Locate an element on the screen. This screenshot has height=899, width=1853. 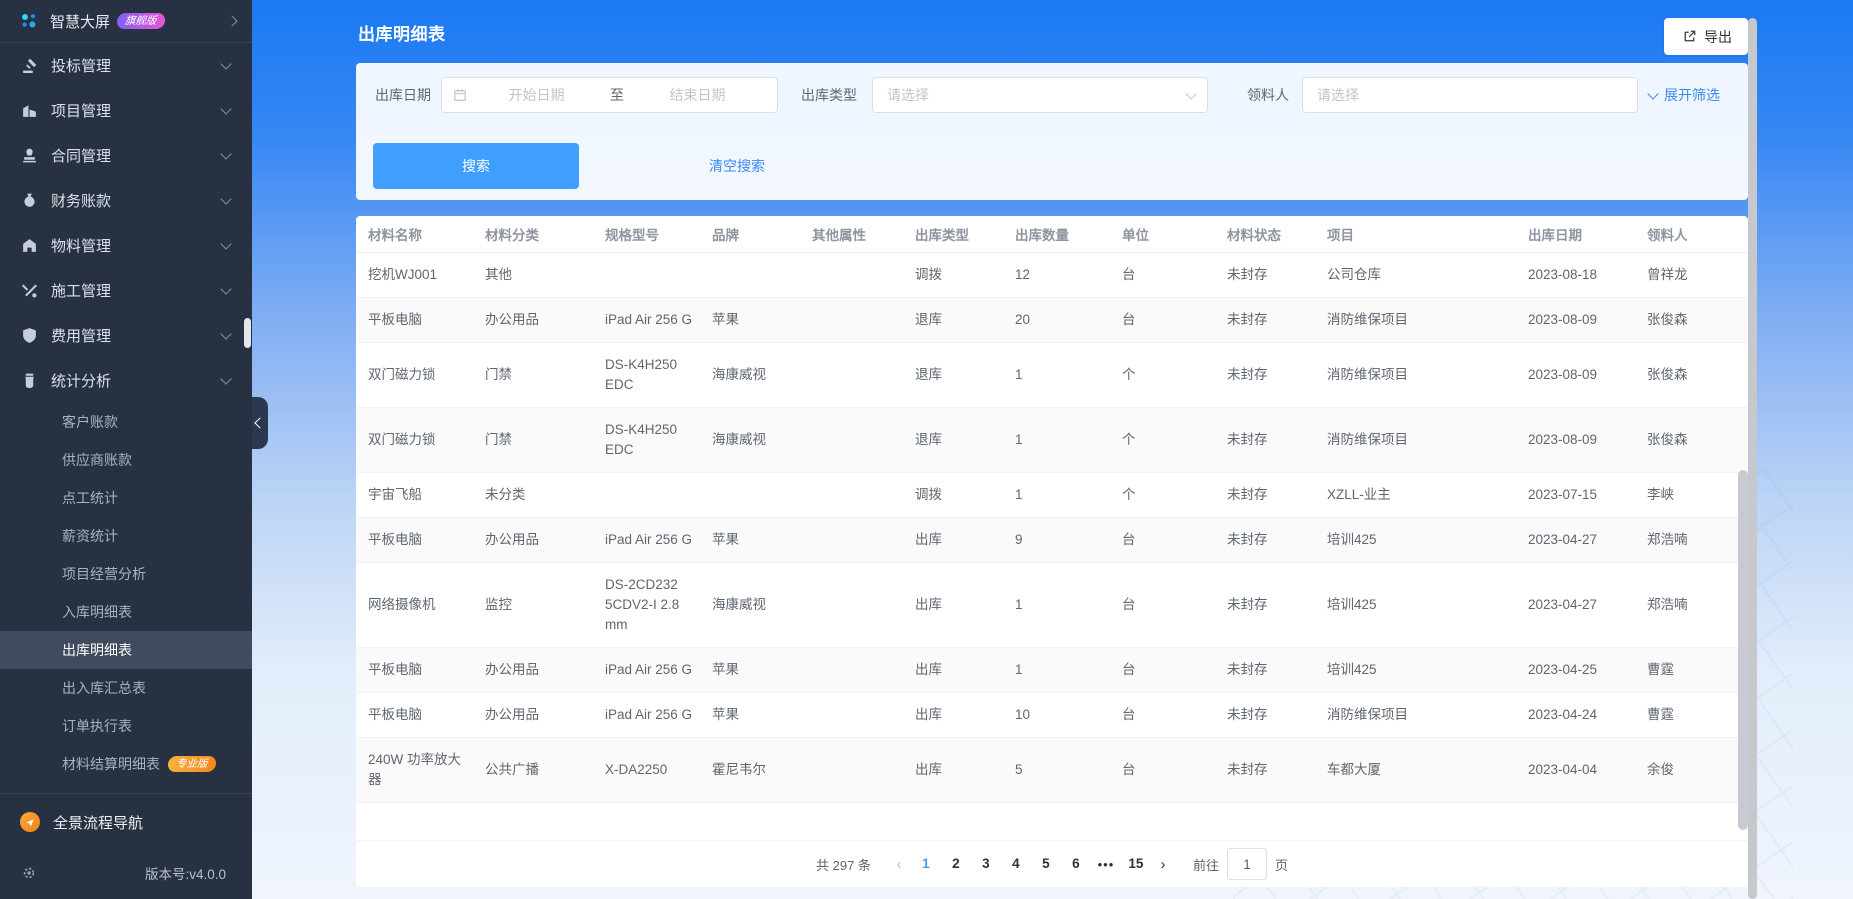
sidebar-scrollbar is located at coordinates (247, 333).